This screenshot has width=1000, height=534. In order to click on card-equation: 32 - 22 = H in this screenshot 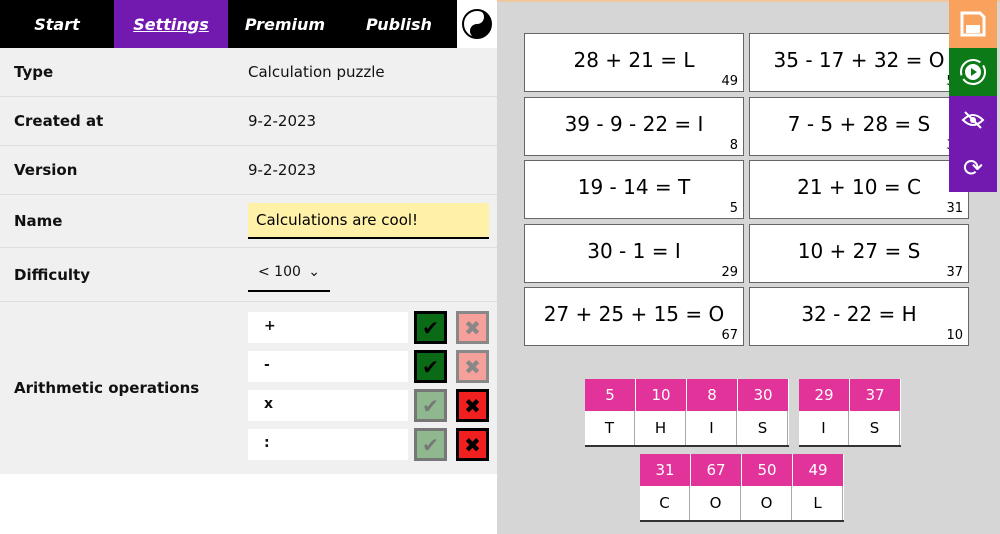, I will do `click(859, 314)`.